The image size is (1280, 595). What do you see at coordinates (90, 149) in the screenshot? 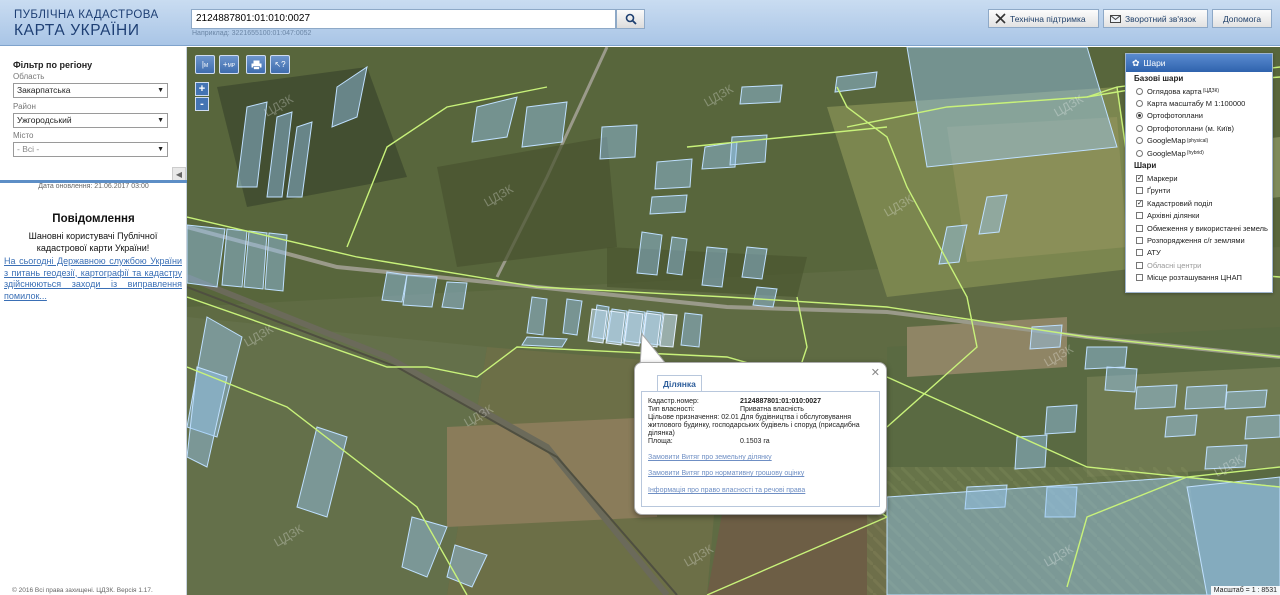
I see `city-select: - Всі - ▼` at bounding box center [90, 149].